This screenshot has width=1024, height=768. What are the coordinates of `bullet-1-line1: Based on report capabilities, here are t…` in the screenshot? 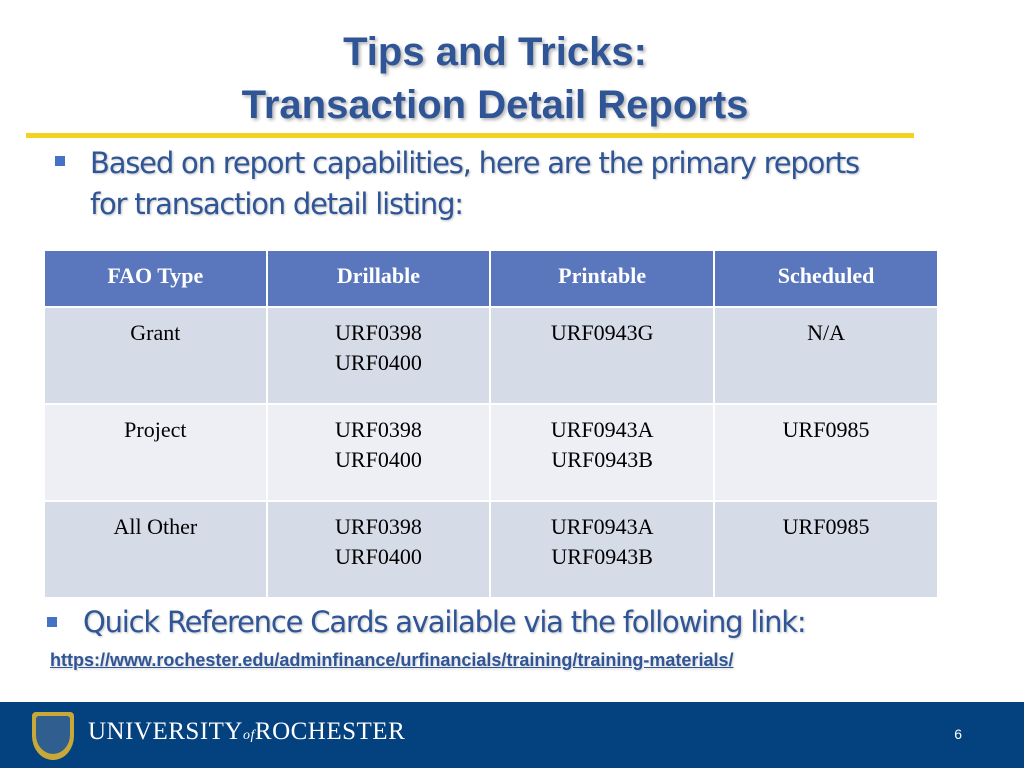 It's located at (475, 163).